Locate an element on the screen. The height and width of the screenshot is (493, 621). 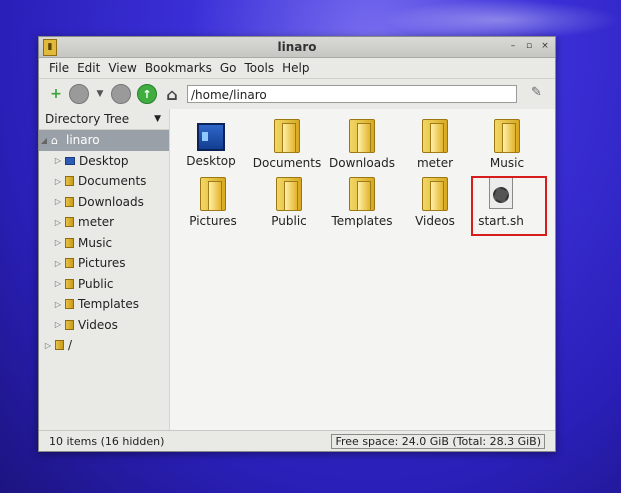
desktop-icon is located at coordinates (211, 137).